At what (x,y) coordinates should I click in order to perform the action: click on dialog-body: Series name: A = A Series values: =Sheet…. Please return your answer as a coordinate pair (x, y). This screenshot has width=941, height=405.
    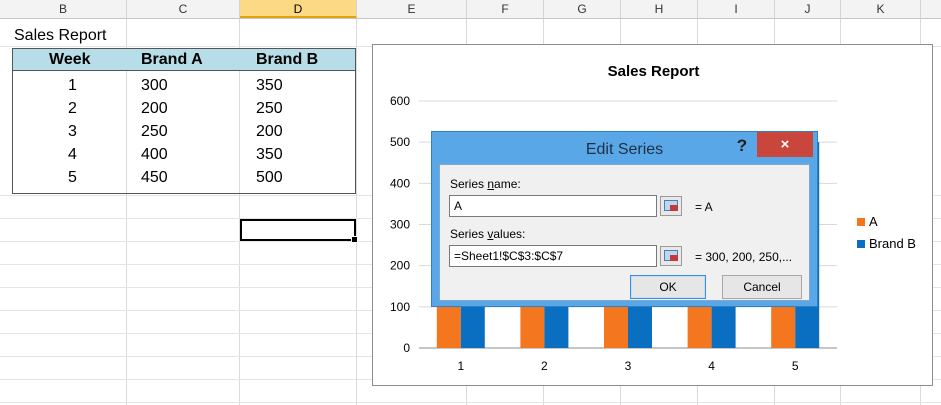
    Looking at the image, I should click on (624, 232).